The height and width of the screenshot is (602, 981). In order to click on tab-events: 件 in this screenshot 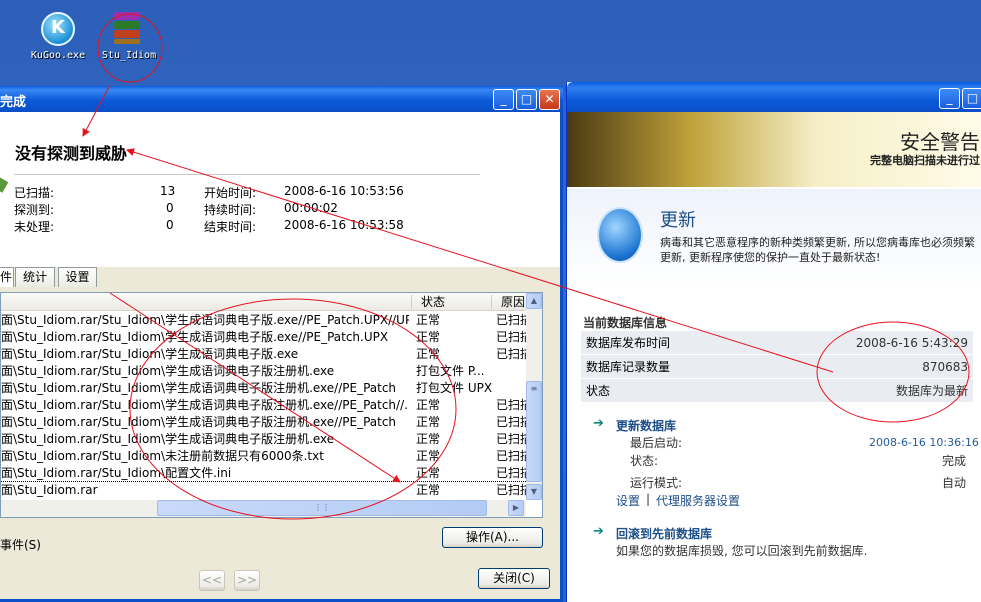, I will do `click(7, 277)`.